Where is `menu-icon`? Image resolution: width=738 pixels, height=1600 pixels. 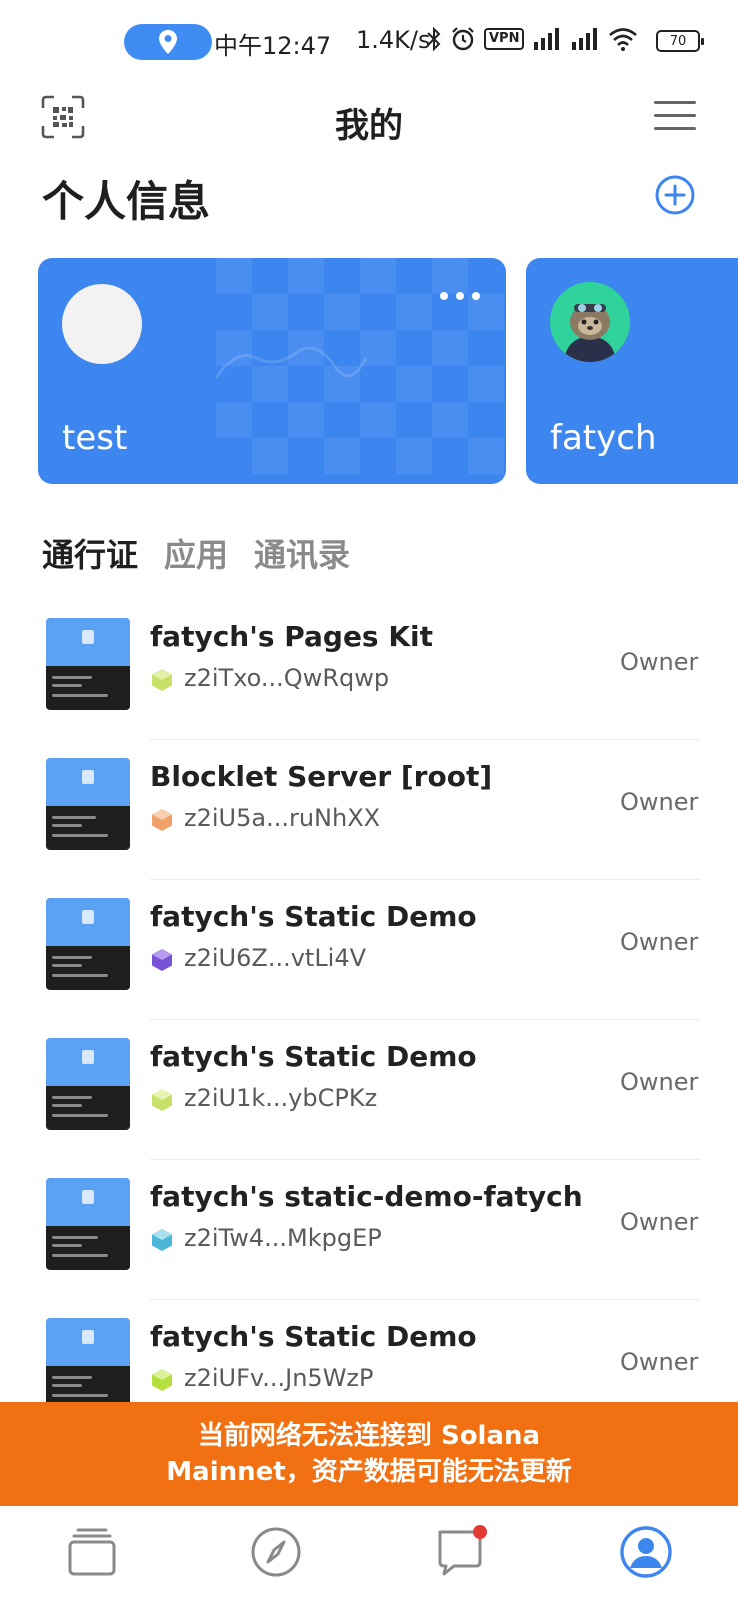
menu-icon is located at coordinates (675, 116).